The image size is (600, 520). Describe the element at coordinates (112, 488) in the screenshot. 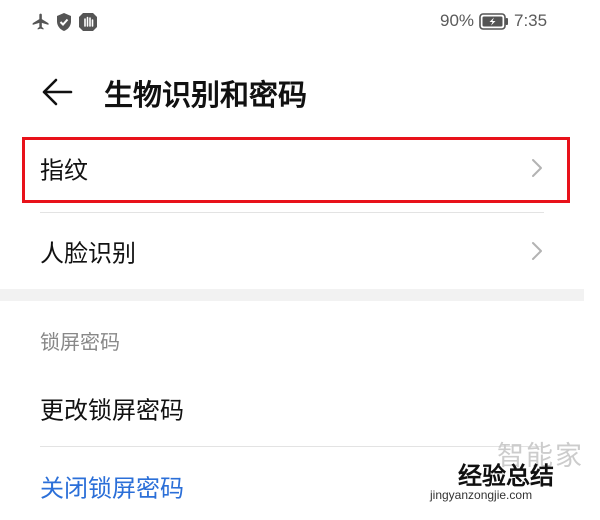

I see `disable-lock-password-label: 关闭锁屏密码` at that location.